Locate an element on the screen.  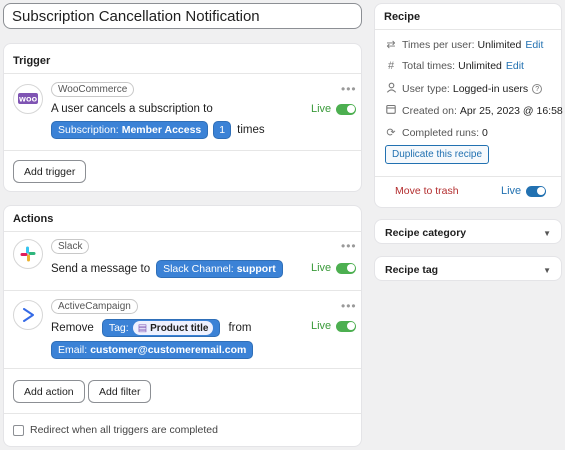
trigger-heading: Trigger is located at coordinates (32, 61).